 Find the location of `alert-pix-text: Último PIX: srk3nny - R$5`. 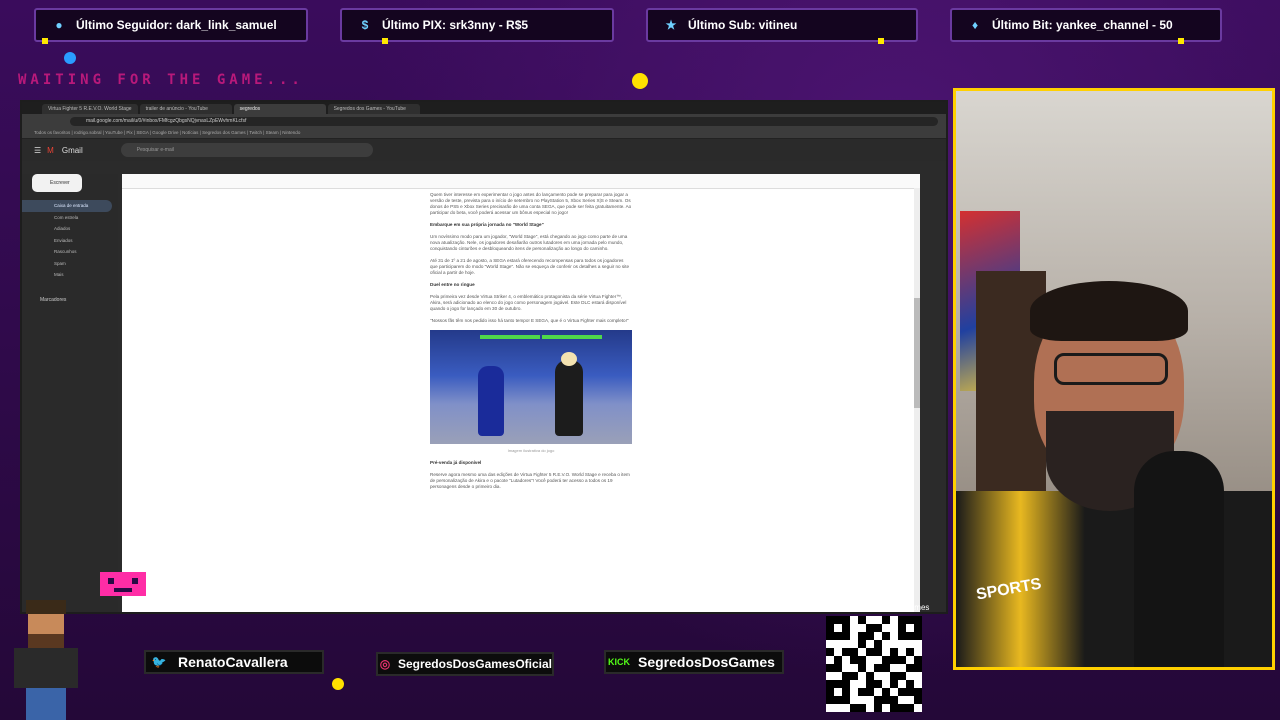

alert-pix-text: Último PIX: srk3nny - R$5 is located at coordinates (455, 25).